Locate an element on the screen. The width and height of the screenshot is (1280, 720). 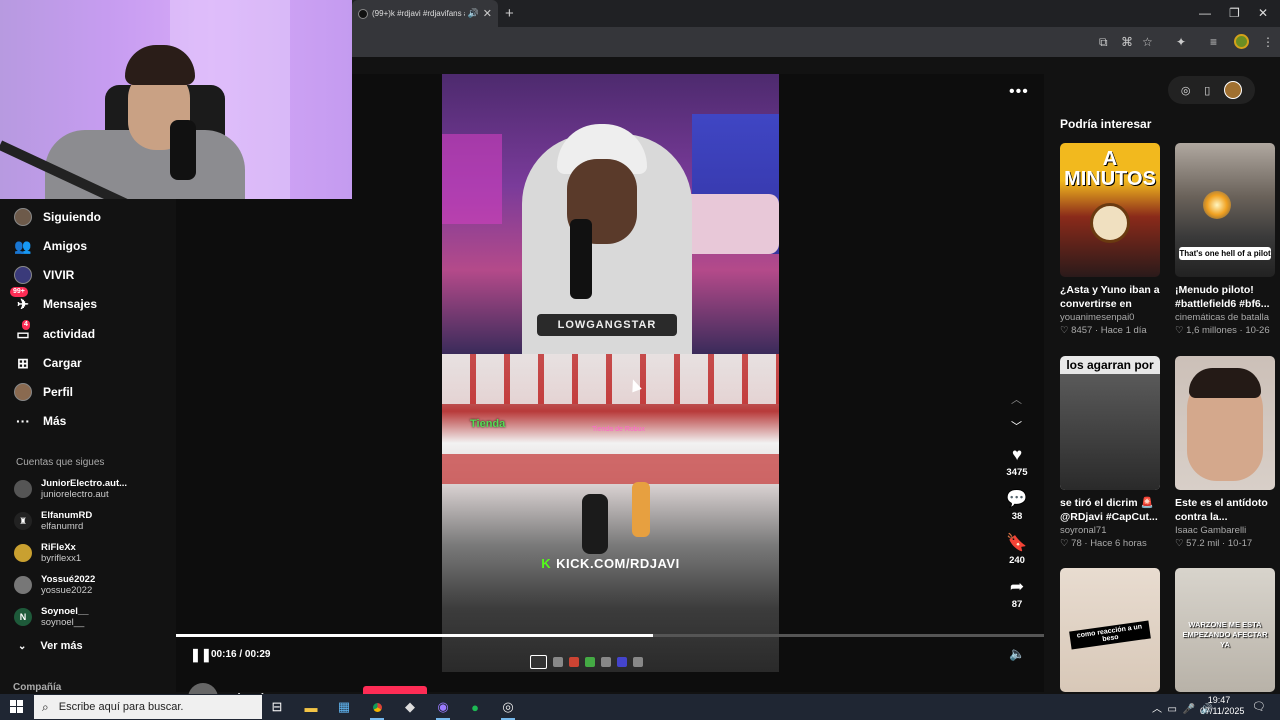
browser-menu-icon: ⋮ is located at coordinates (1268, 42).